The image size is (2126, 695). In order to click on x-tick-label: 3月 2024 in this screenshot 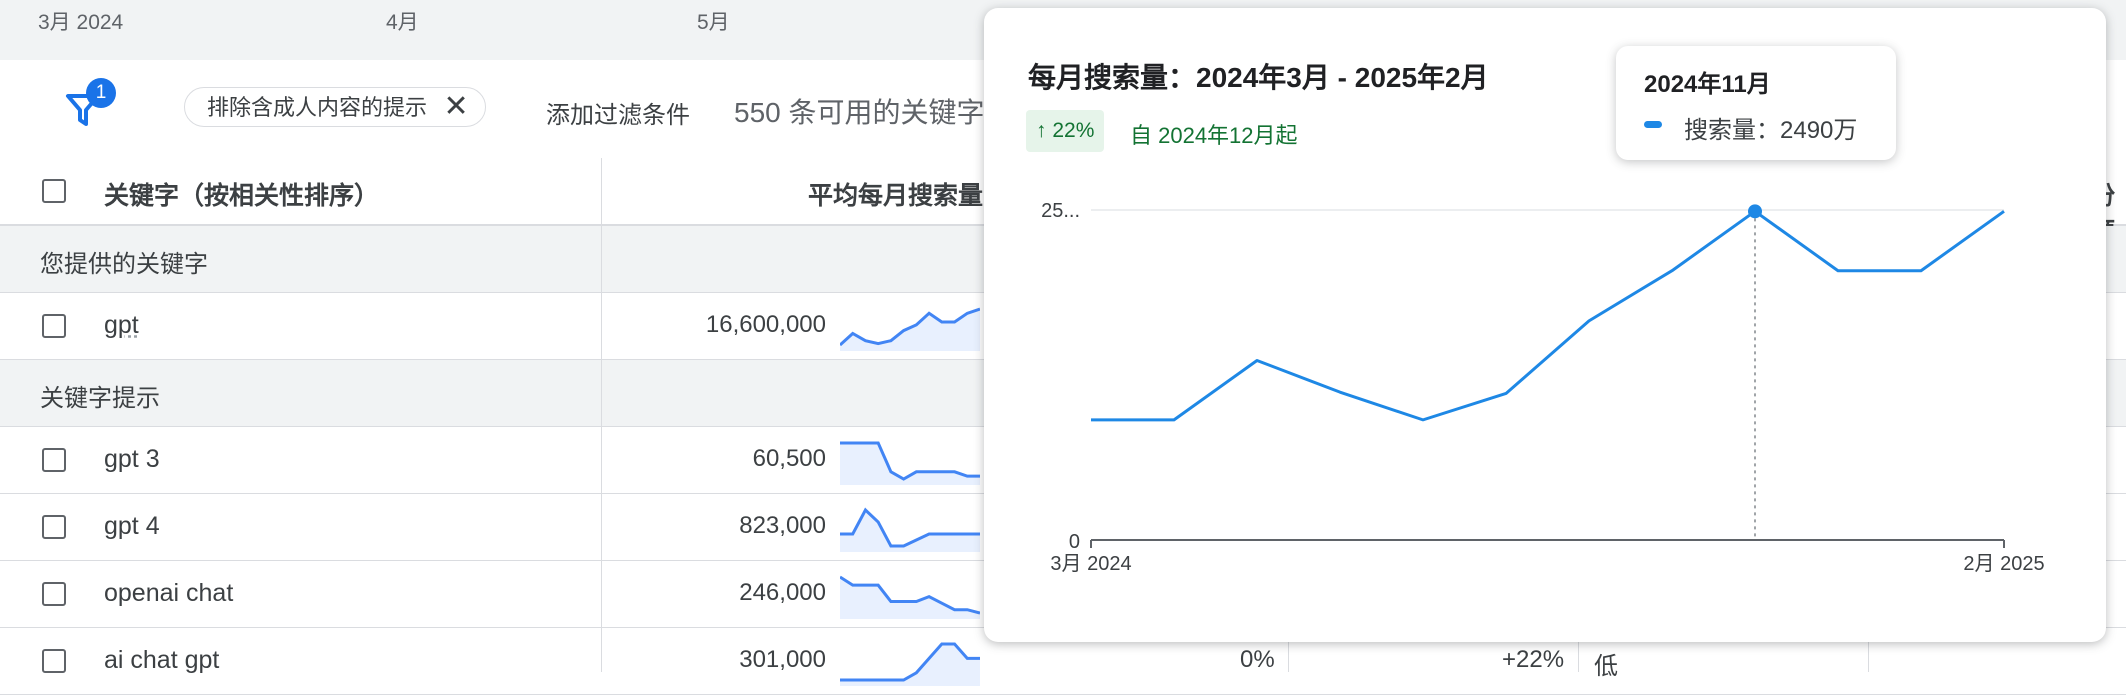, I will do `click(1090, 564)`.